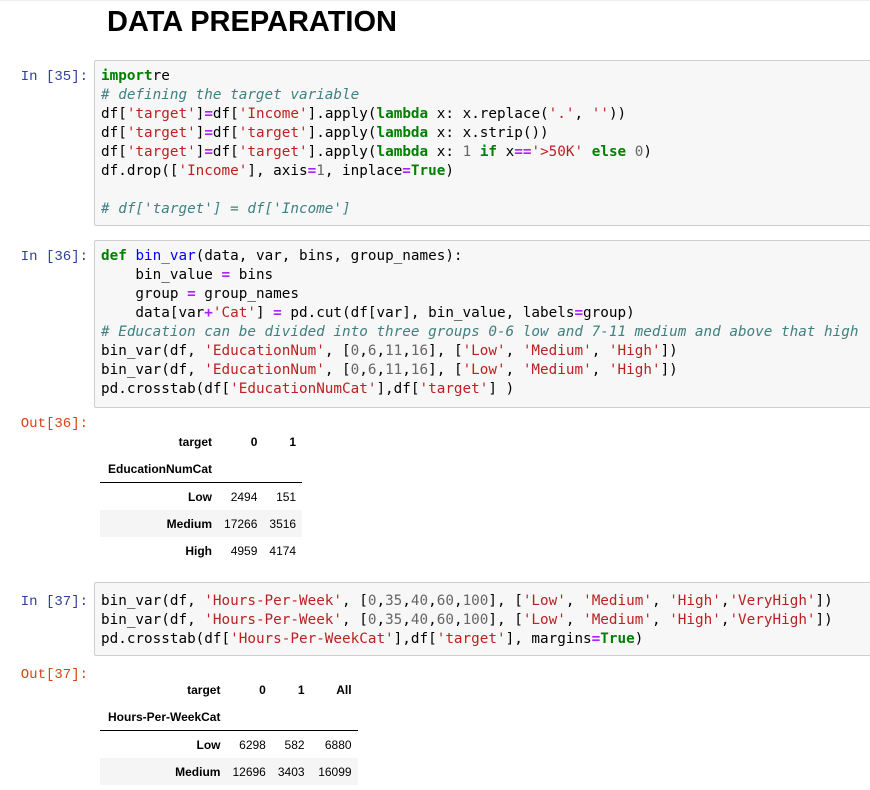 This screenshot has width=870, height=790. What do you see at coordinates (264, 351) in the screenshot?
I see `code-token: 'EducationNum'` at bounding box center [264, 351].